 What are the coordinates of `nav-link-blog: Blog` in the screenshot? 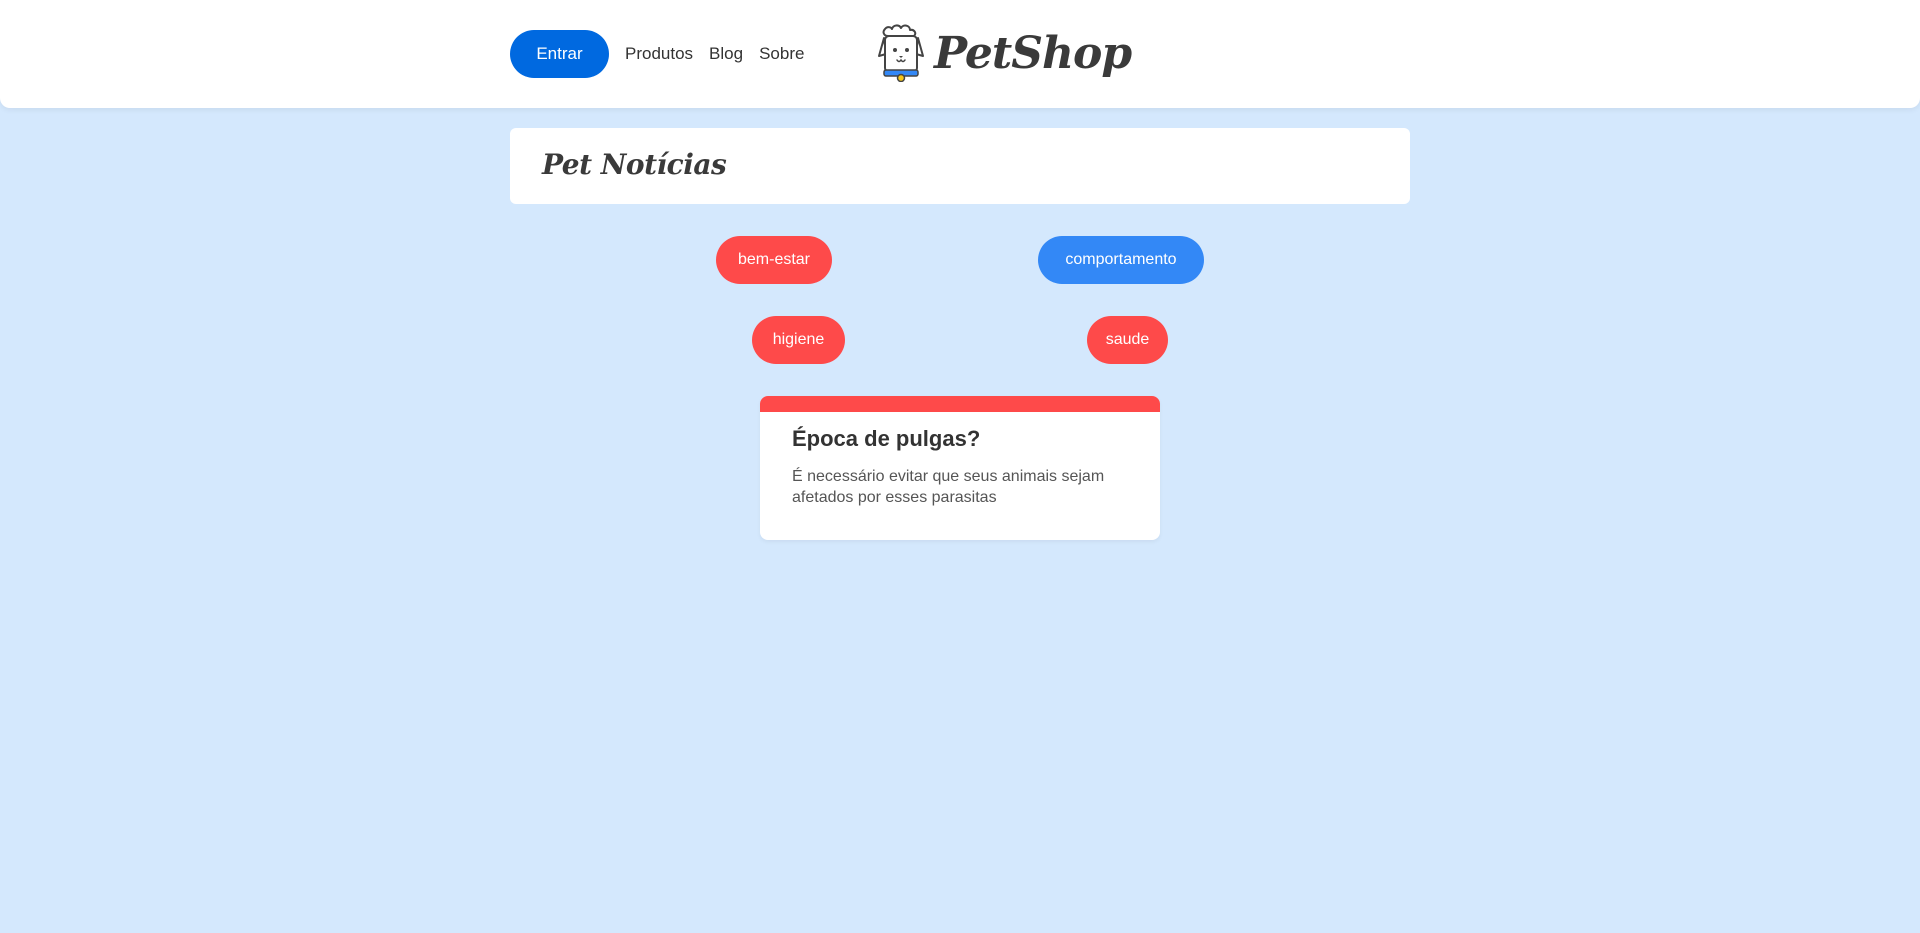 It's located at (726, 54).